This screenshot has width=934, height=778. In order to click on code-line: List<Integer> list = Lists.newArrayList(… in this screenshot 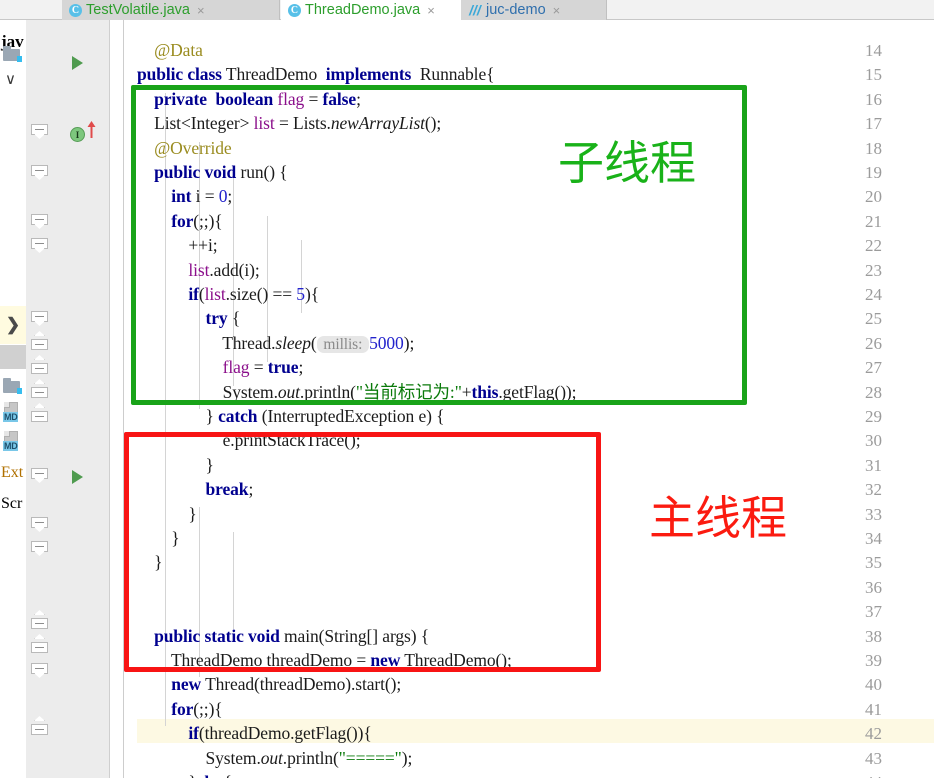, I will do `click(535, 123)`.